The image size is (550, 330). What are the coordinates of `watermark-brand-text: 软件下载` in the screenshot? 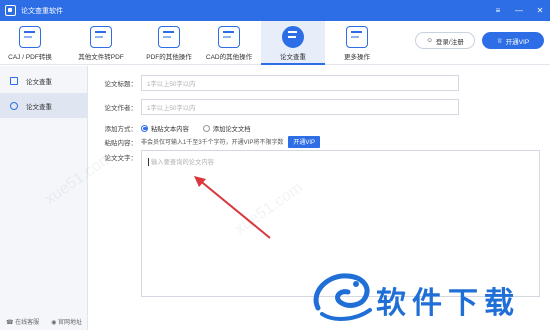 It's located at (448, 303).